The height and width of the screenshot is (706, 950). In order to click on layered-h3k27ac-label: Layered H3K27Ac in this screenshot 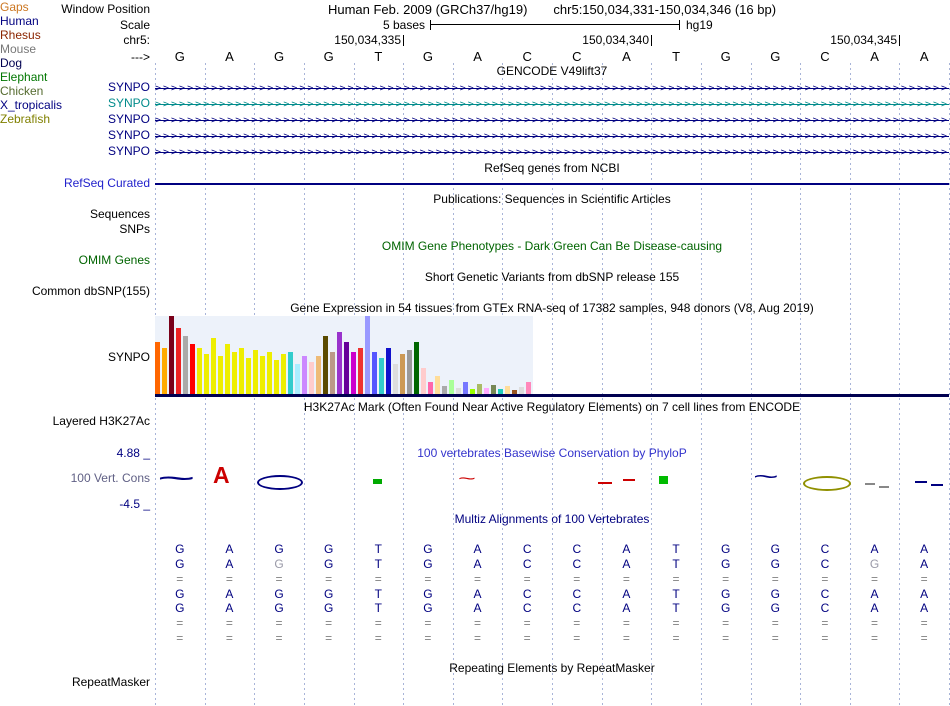, I will do `click(75, 421)`.